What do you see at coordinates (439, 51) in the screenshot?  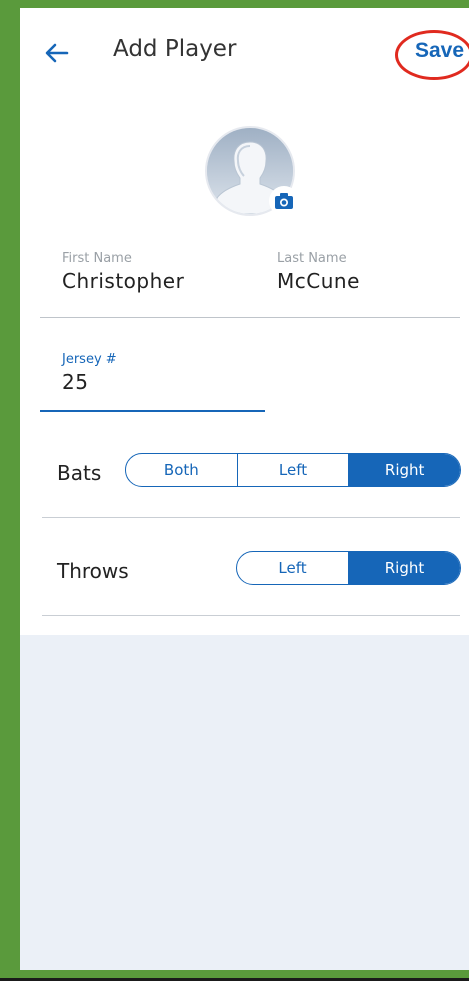 I see `save-button: Save` at bounding box center [439, 51].